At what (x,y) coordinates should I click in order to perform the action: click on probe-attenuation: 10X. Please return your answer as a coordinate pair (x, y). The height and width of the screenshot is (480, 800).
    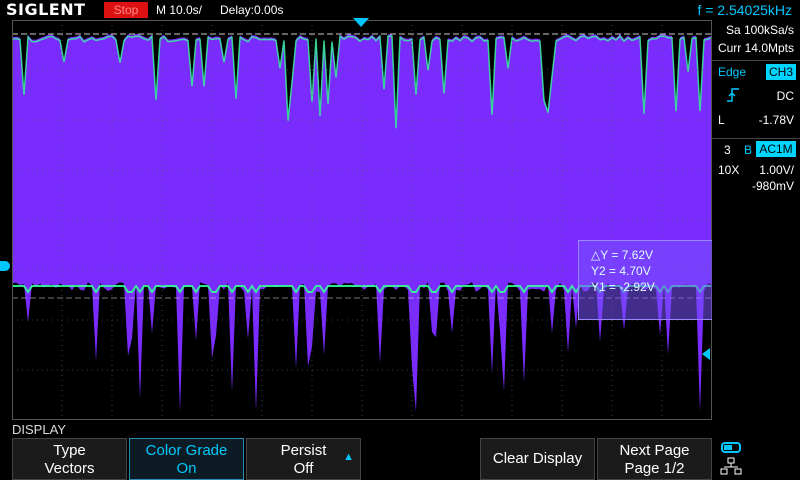
    Looking at the image, I should click on (729, 170).